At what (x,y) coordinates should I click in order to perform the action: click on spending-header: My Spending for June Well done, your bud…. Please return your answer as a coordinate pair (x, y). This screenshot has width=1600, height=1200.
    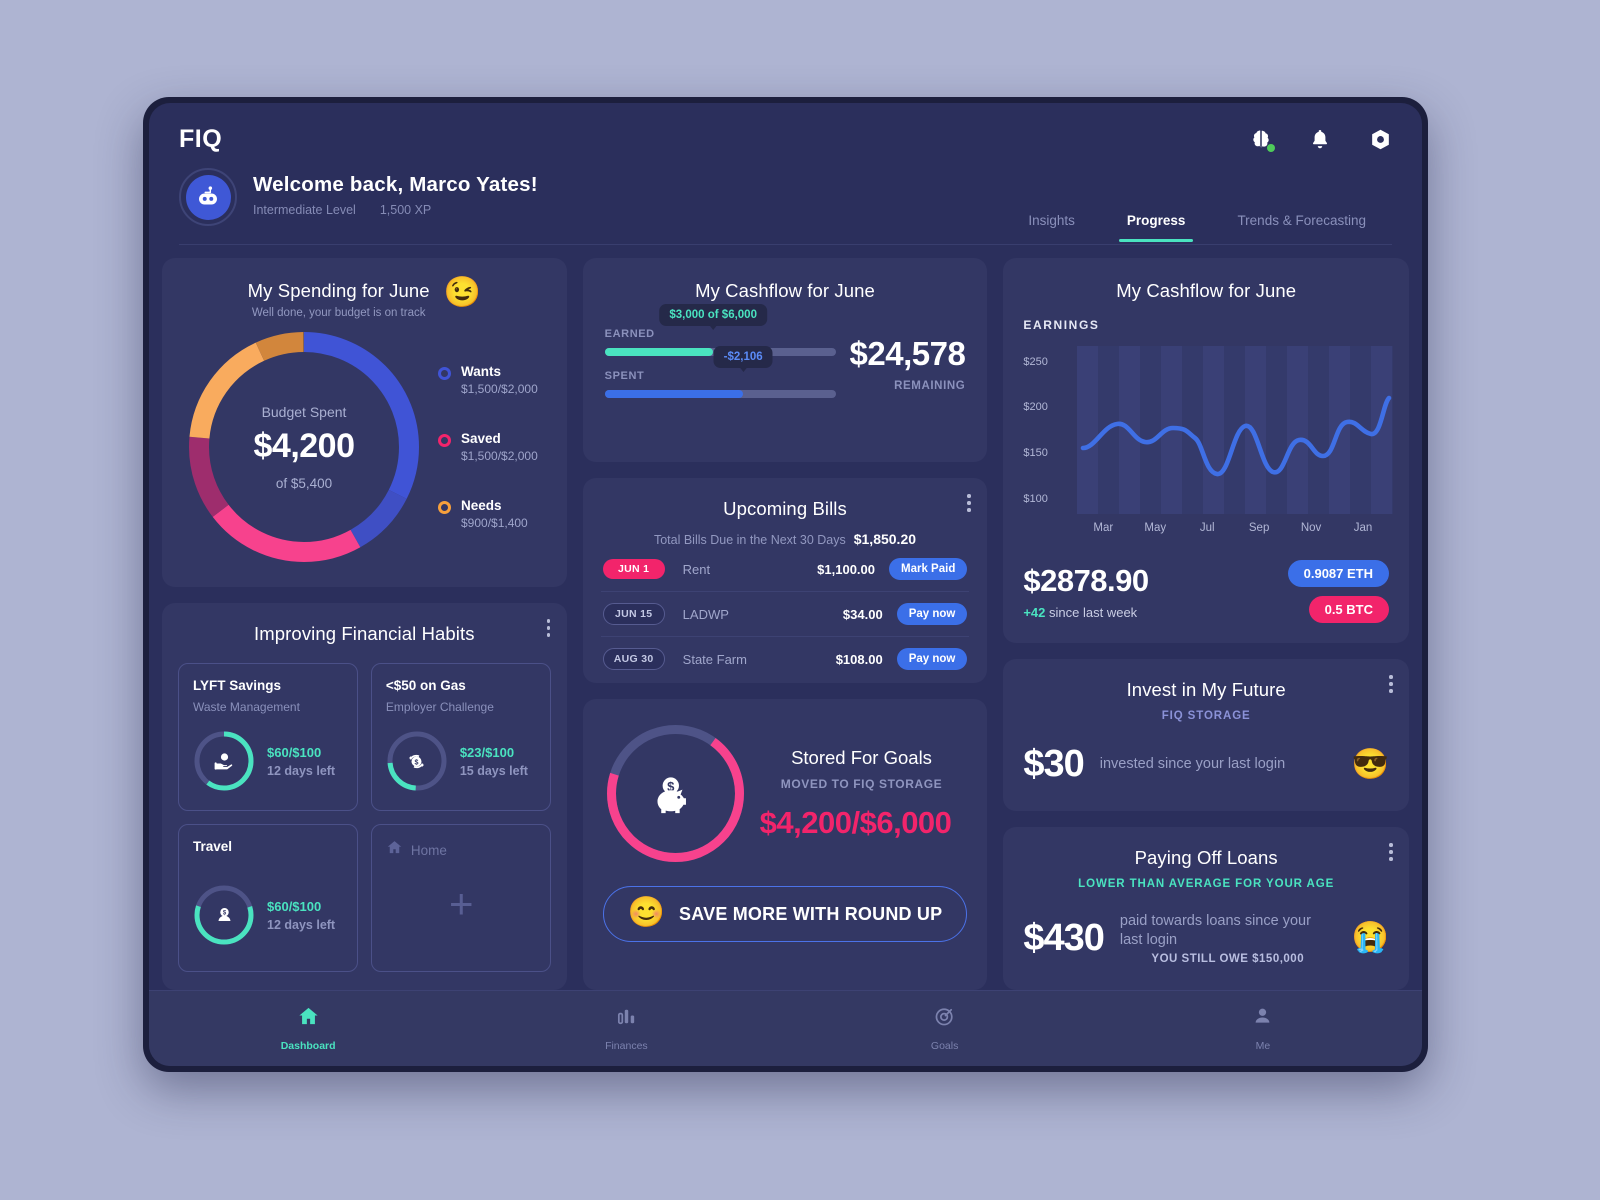
    Looking at the image, I should click on (364, 298).